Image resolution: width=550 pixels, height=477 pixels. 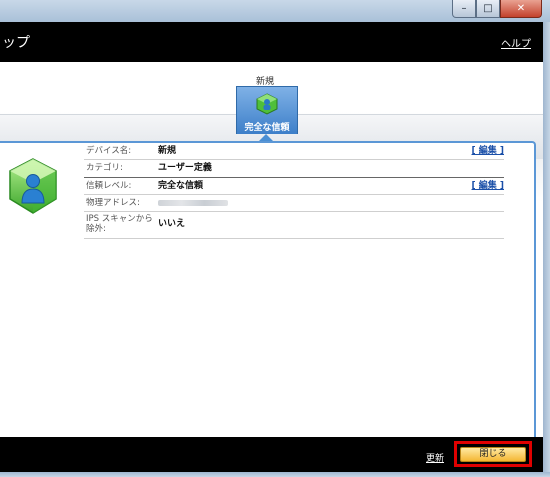 What do you see at coordinates (193, 203) in the screenshot?
I see `physical-address-redacted` at bounding box center [193, 203].